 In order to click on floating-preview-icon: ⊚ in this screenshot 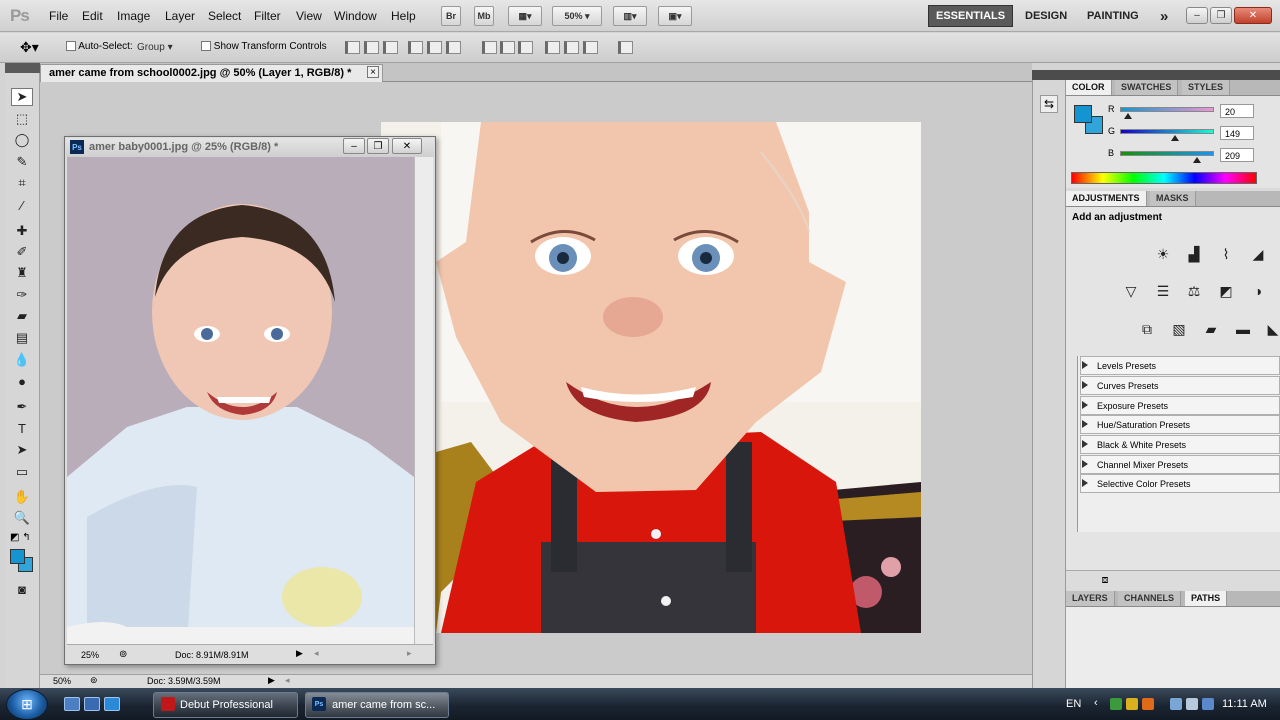, I will do `click(123, 654)`.